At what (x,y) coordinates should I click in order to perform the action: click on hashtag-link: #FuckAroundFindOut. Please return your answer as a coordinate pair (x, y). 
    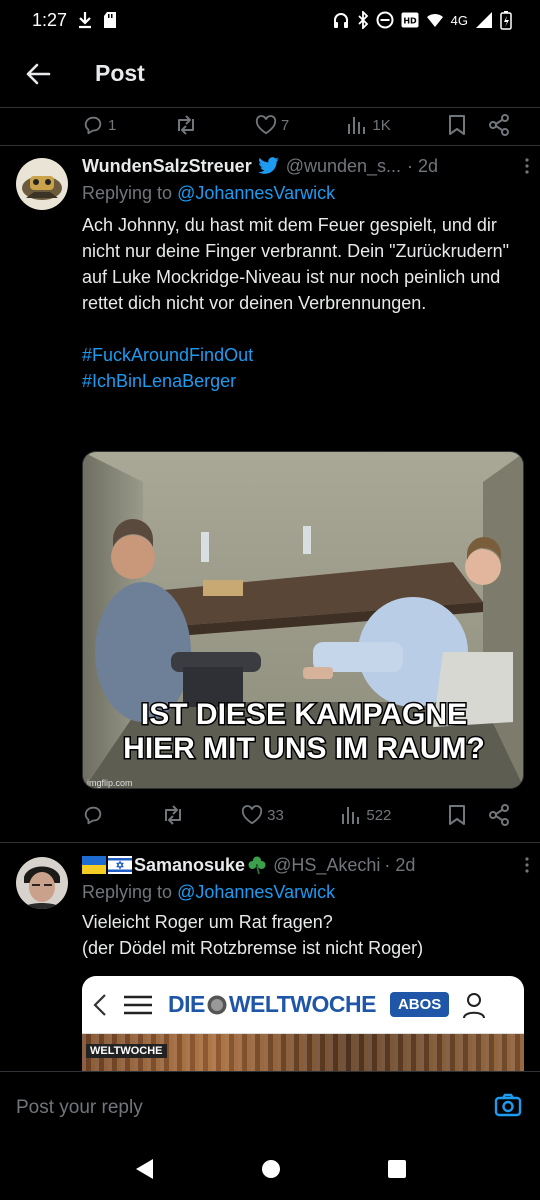
    Looking at the image, I should click on (303, 355).